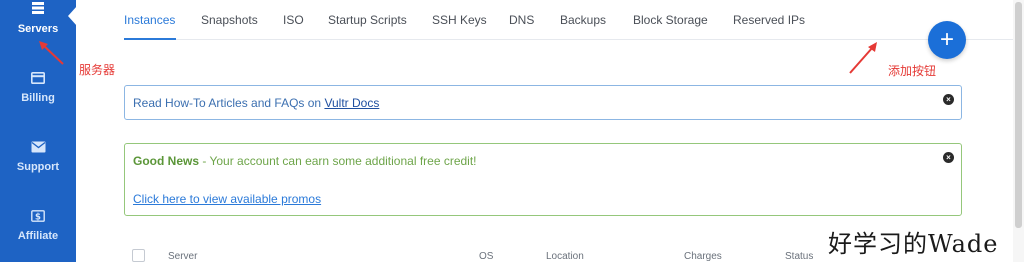  Describe the element at coordinates (799, 256) in the screenshot. I see `column-header-status: Status` at that location.